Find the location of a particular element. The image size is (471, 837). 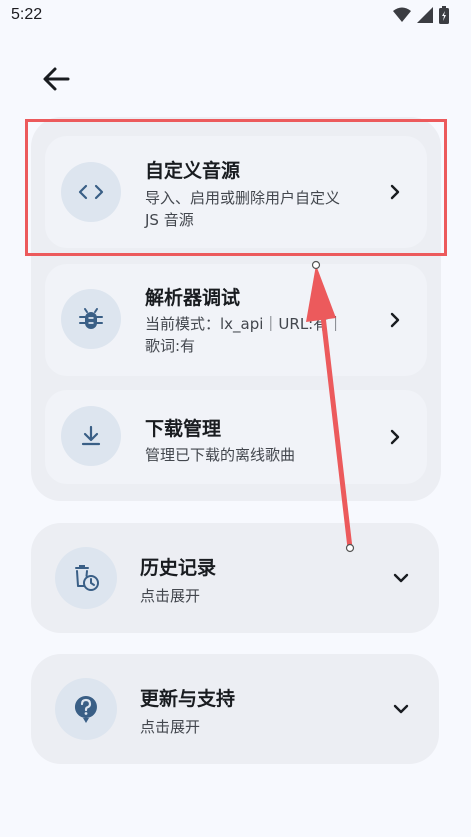

download-manager-title: 下载管理 is located at coordinates (183, 429).